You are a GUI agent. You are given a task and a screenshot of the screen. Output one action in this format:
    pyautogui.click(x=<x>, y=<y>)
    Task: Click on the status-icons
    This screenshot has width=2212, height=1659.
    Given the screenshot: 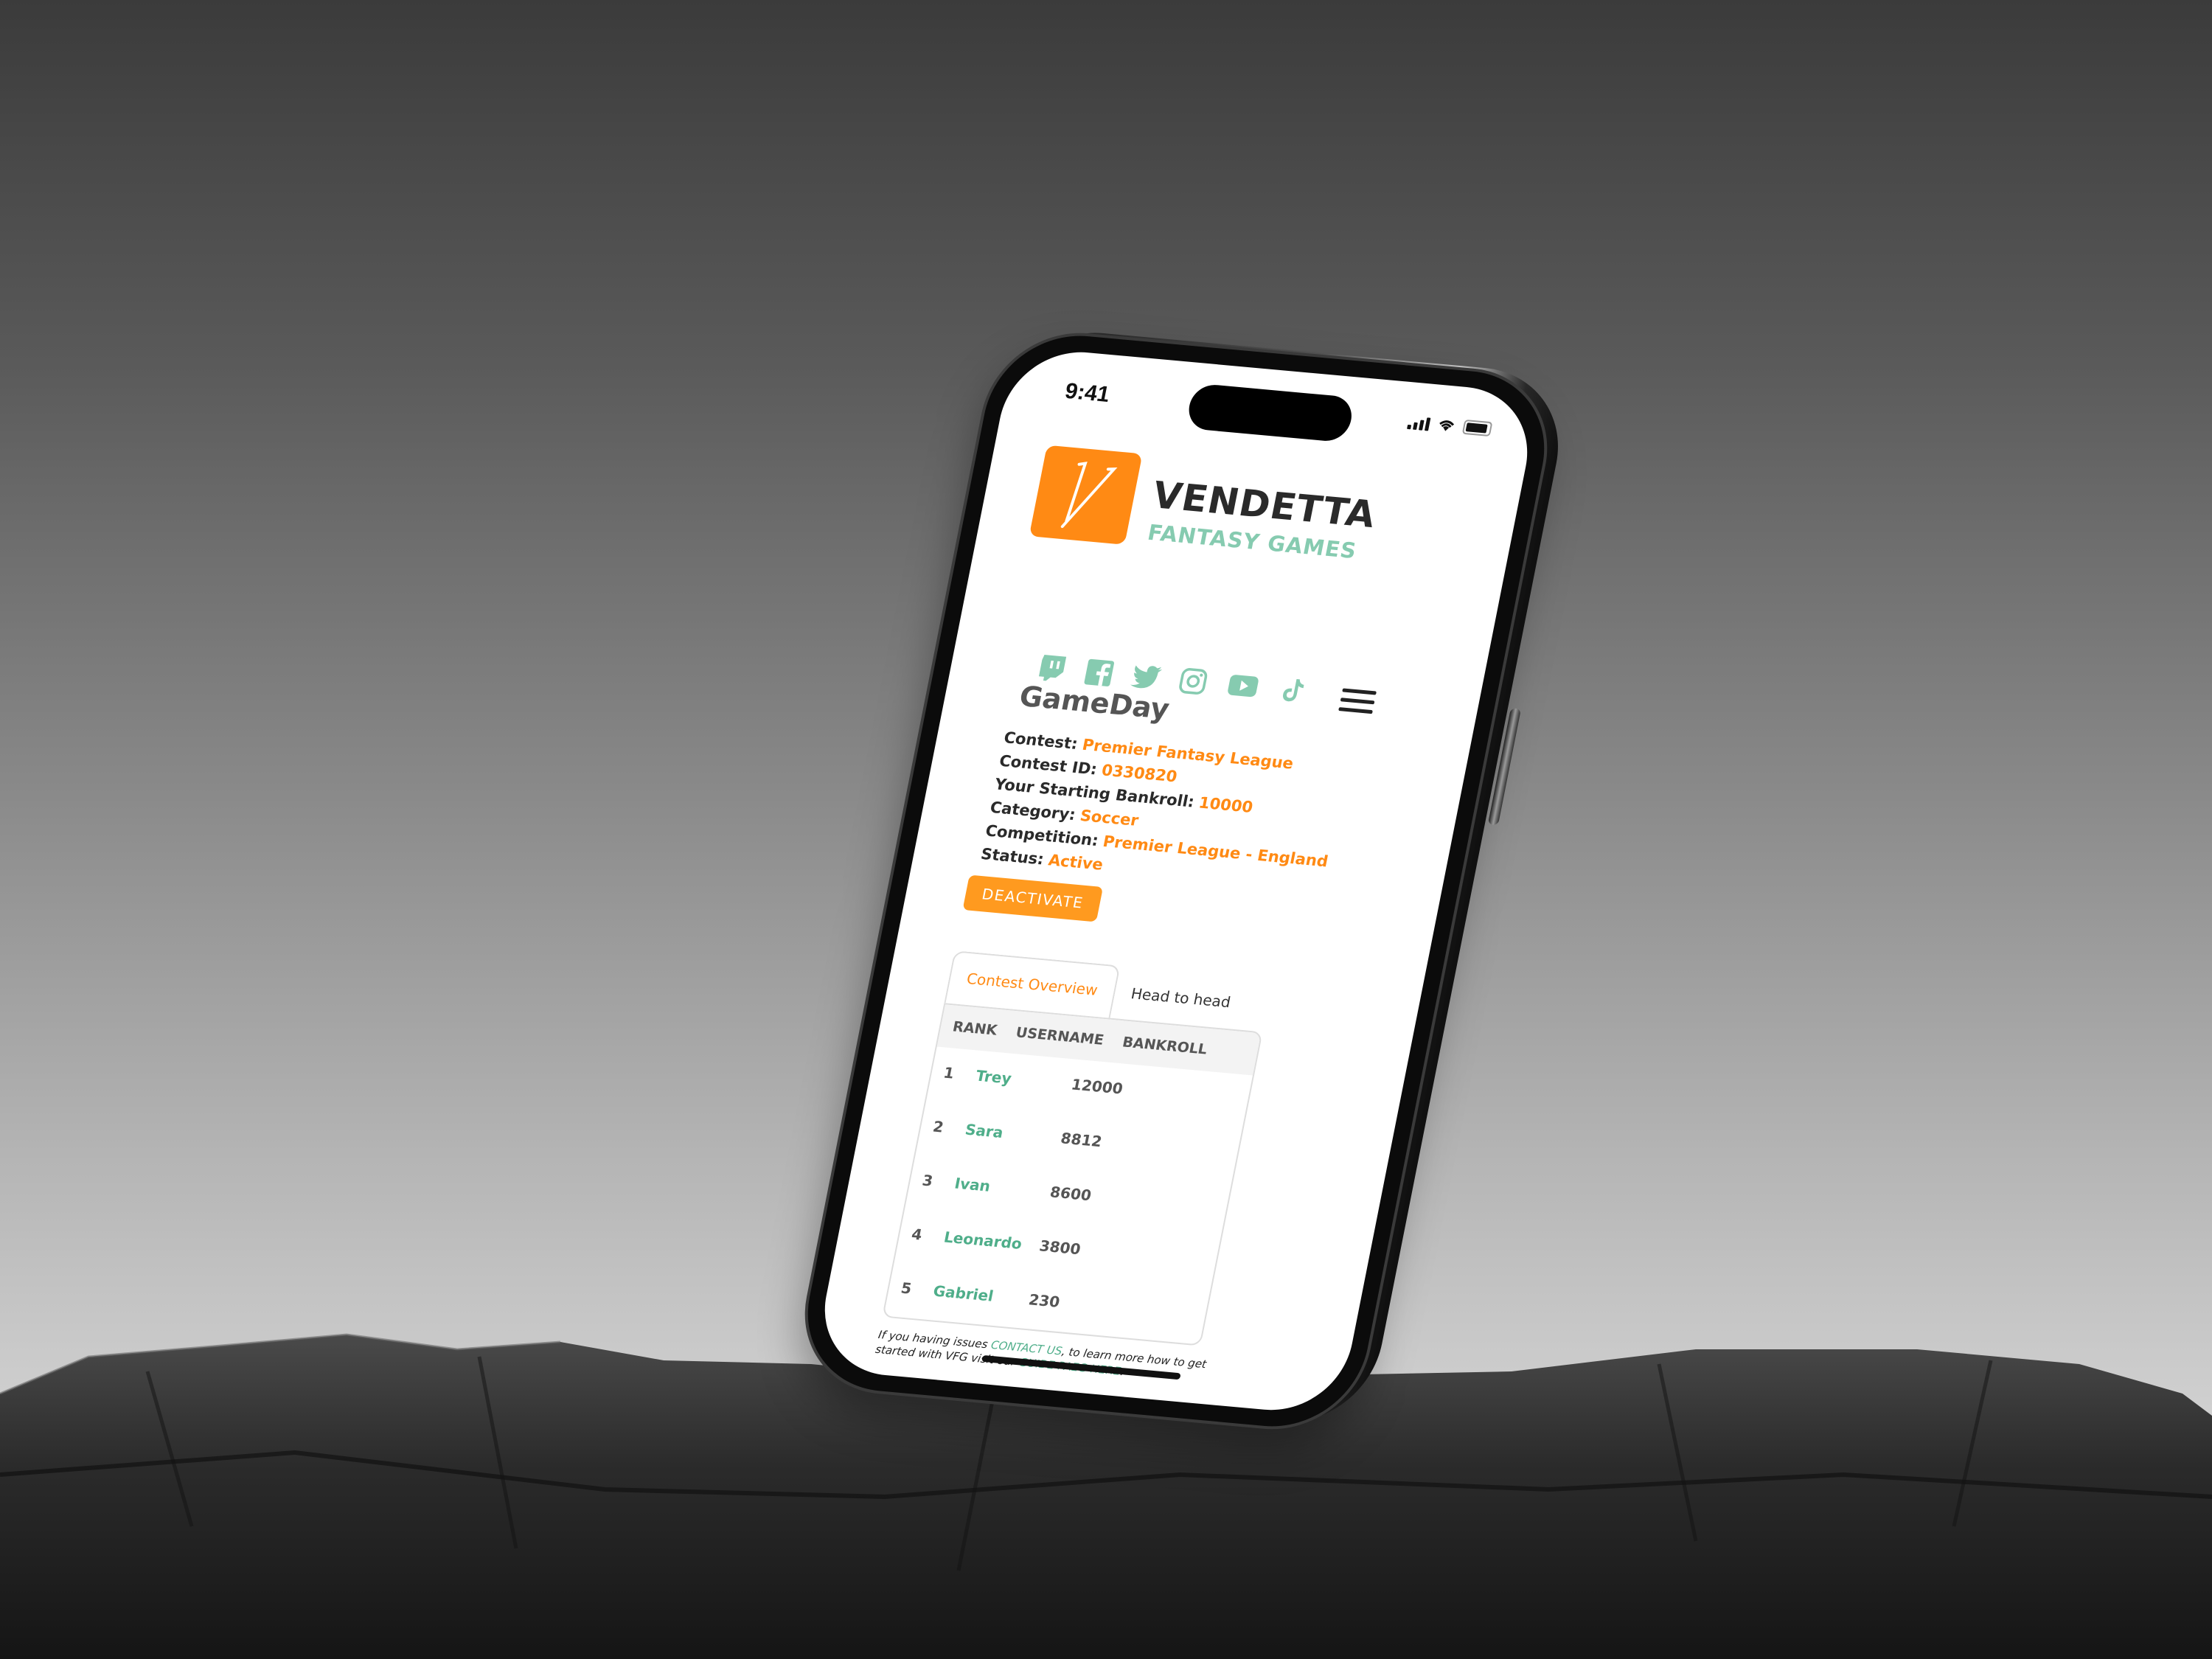 What is the action you would take?
    pyautogui.click(x=1450, y=425)
    